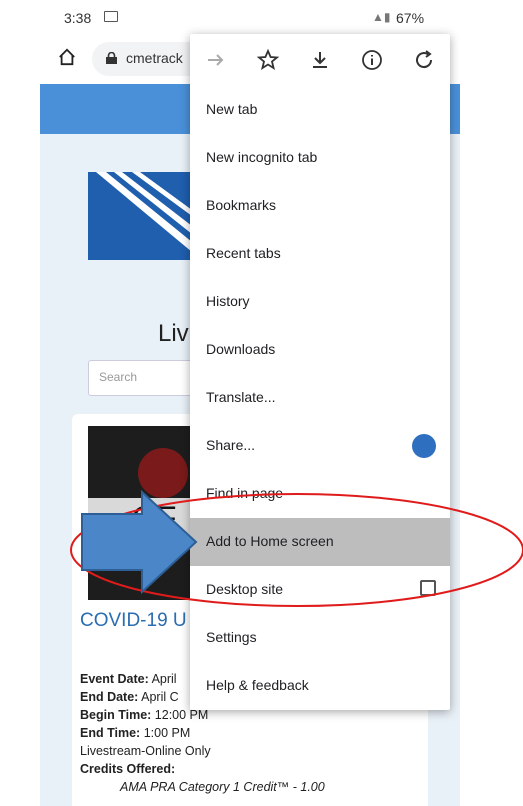  I want to click on menu-item-label: Add to Home screen, so click(270, 541).